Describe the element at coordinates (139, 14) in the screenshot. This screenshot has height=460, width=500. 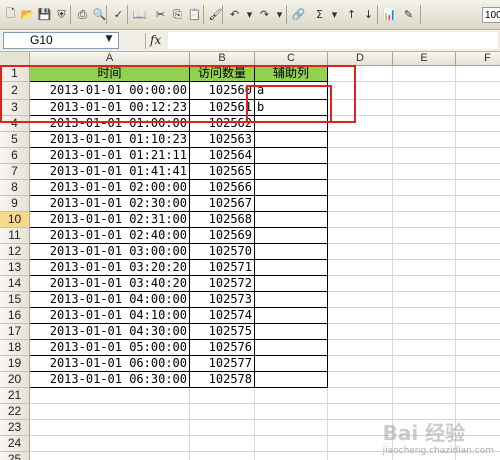
I see `research-icon: 📖` at that location.